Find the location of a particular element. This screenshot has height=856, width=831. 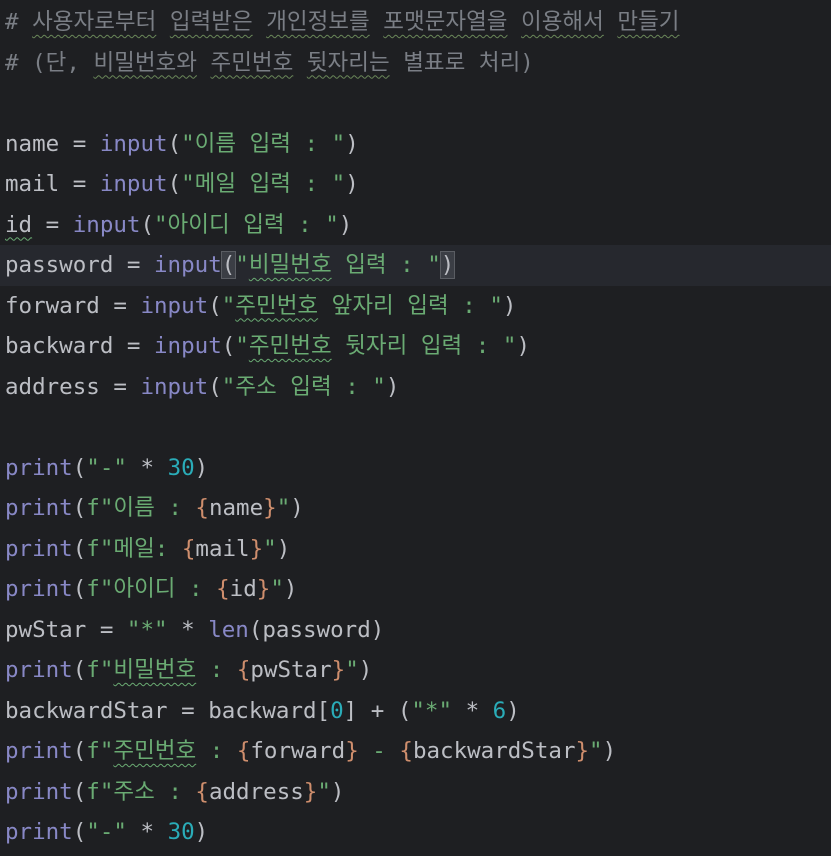

code-line: print(f"주소 : {address}") is located at coordinates (415, 792).